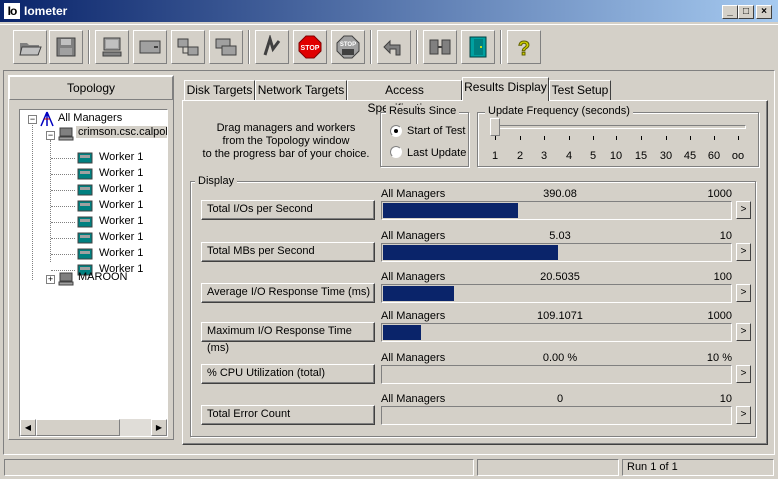  I want to click on all-managers-icon, so click(47, 119).